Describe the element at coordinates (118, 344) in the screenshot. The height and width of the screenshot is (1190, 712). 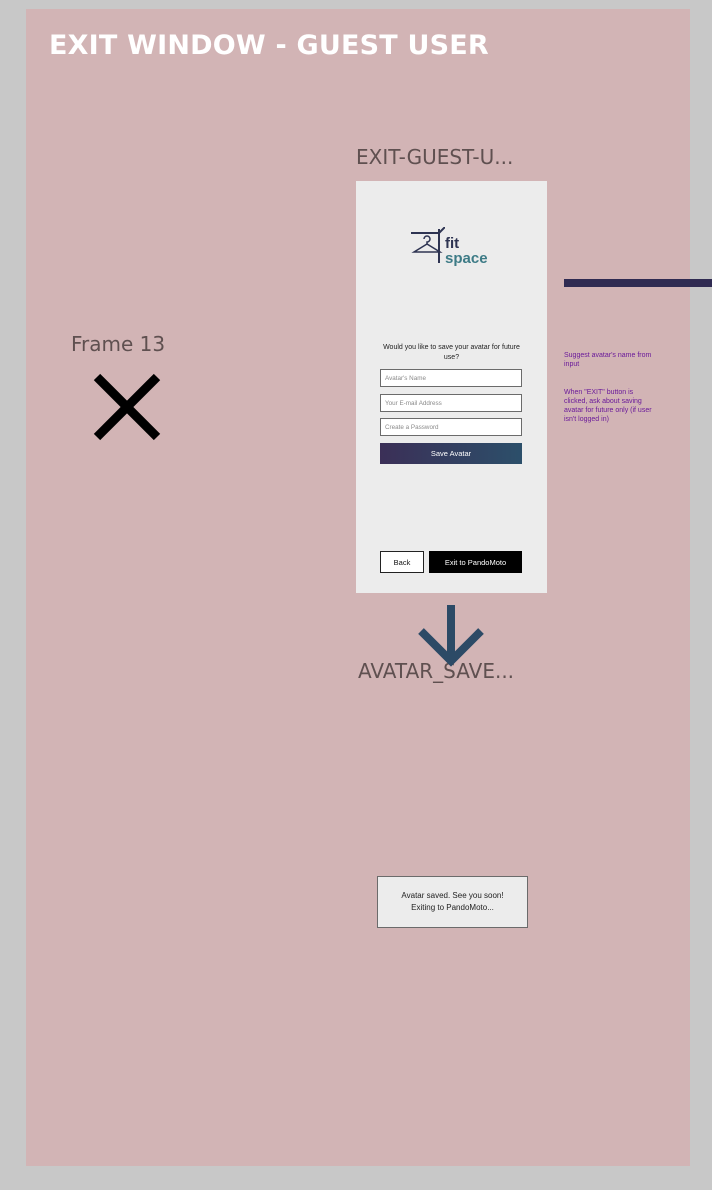
I see `frame13-label: Frame 13` at that location.